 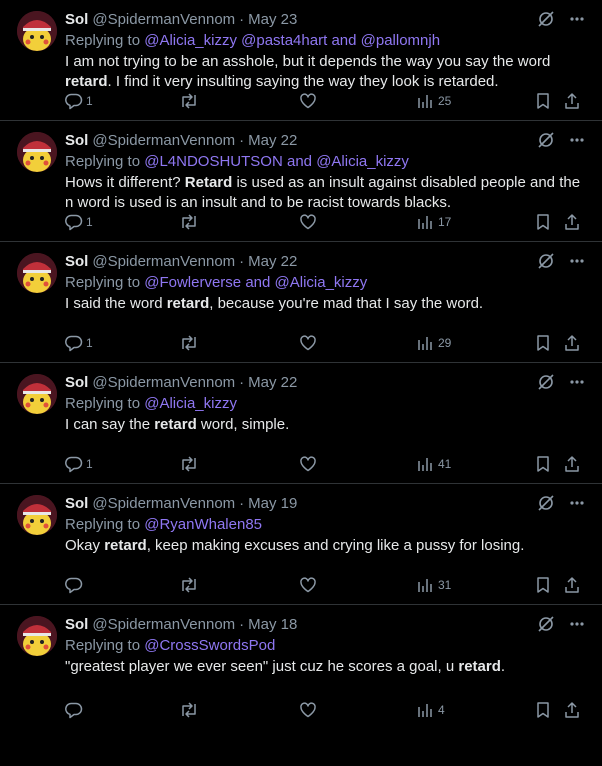 I want to click on replying-to: Replying to @CrossSwordsPod, so click(x=326, y=645).